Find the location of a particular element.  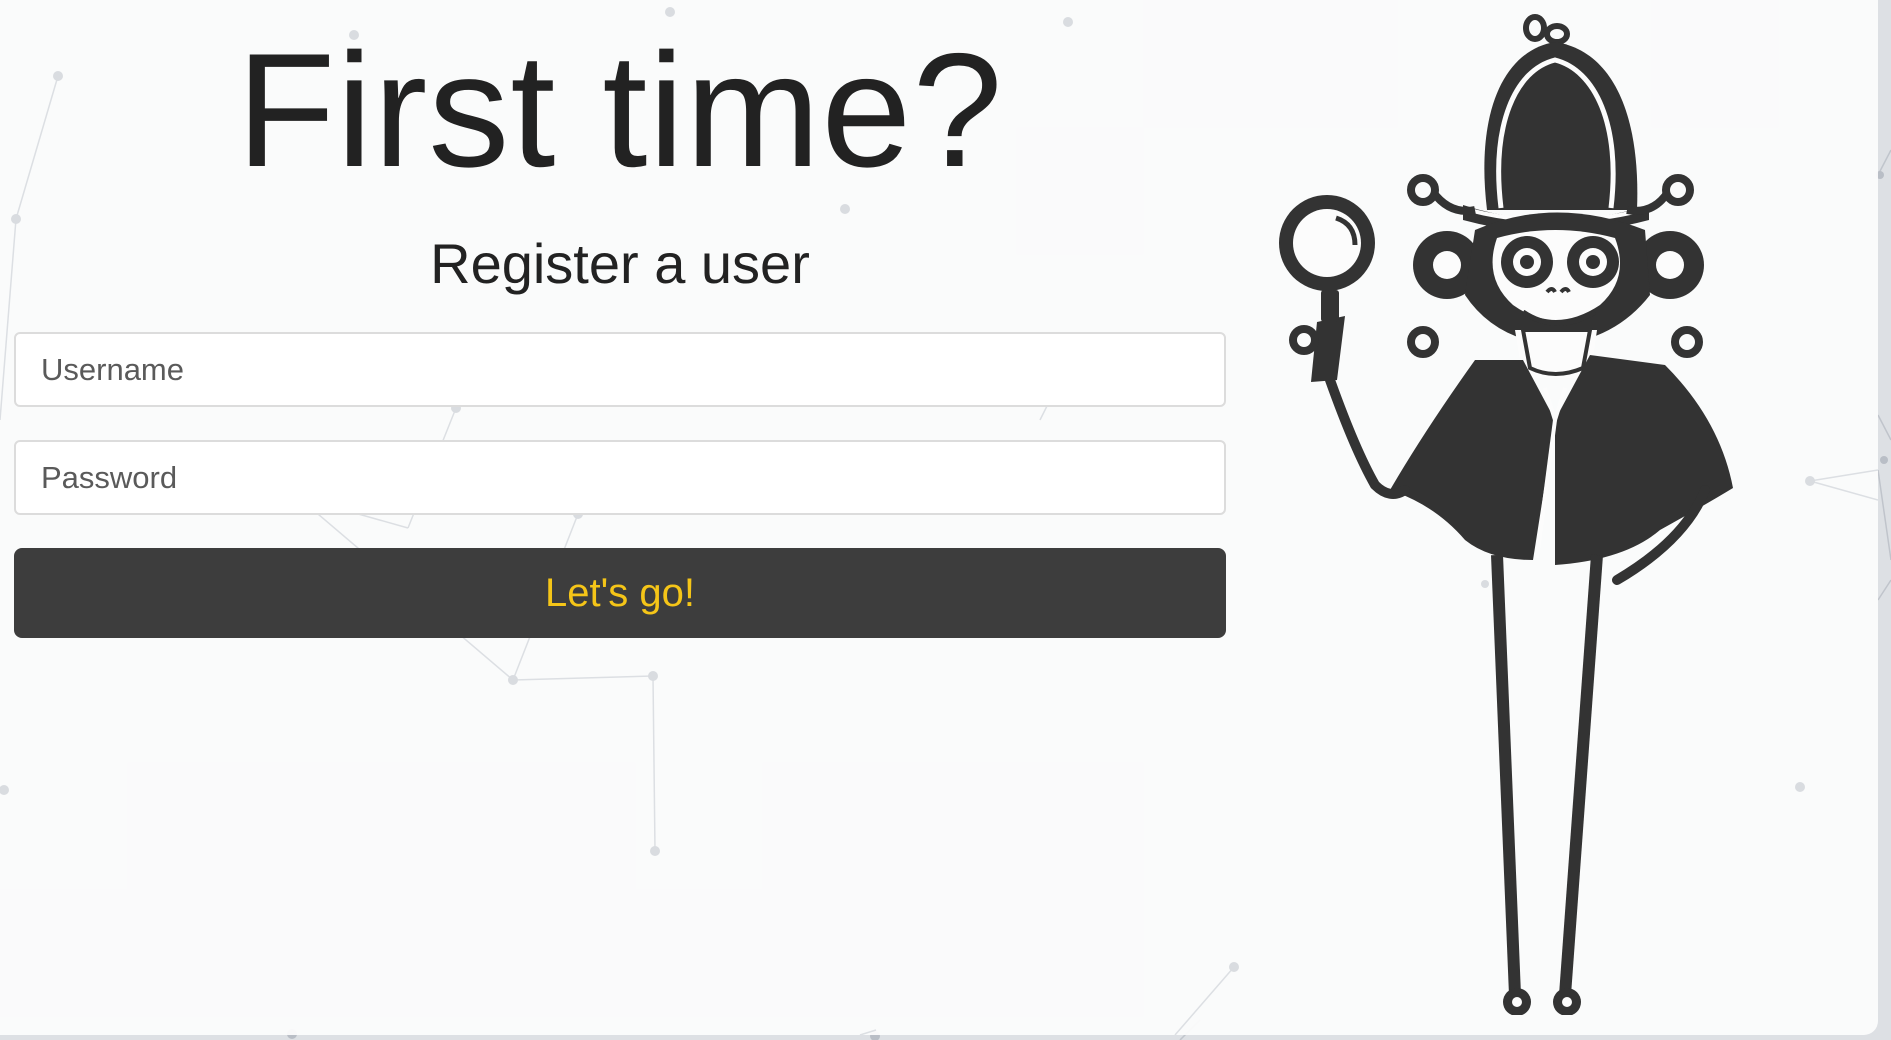

username-field is located at coordinates (620, 369).